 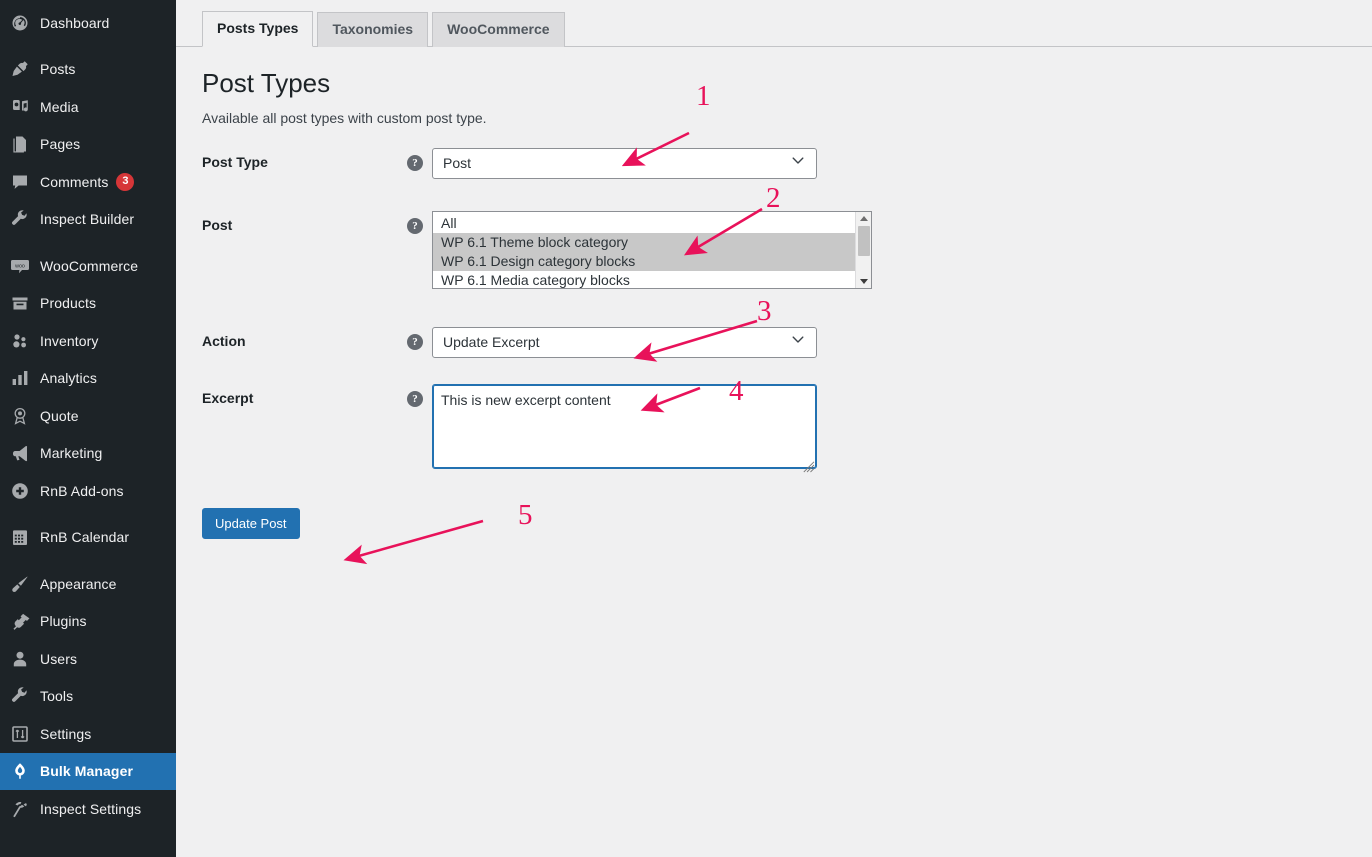 I want to click on sidebar-item-label: Inventory, so click(x=69, y=340).